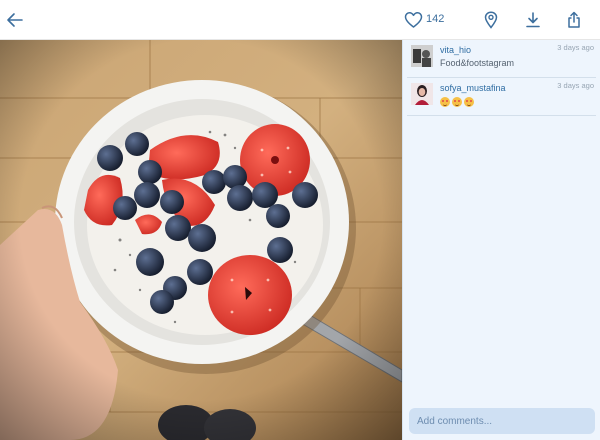 The height and width of the screenshot is (440, 600). Describe the element at coordinates (473, 88) in the screenshot. I see `comment-username: sofya_mustafina` at that location.